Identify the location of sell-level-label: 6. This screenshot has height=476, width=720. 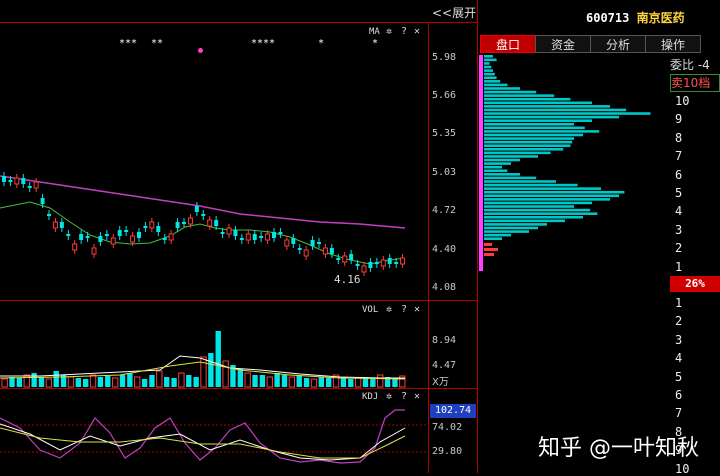
(679, 174).